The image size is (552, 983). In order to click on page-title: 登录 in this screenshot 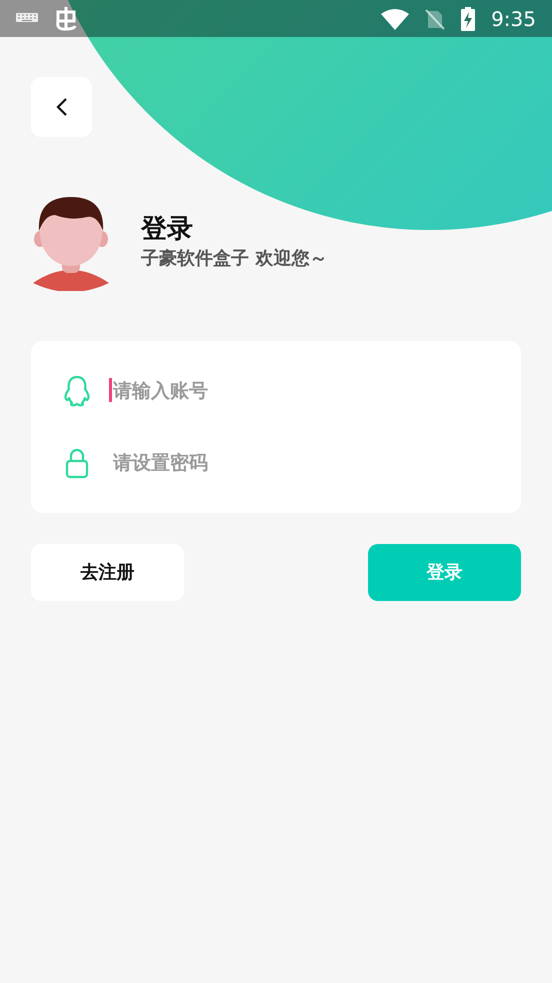, I will do `click(167, 230)`.